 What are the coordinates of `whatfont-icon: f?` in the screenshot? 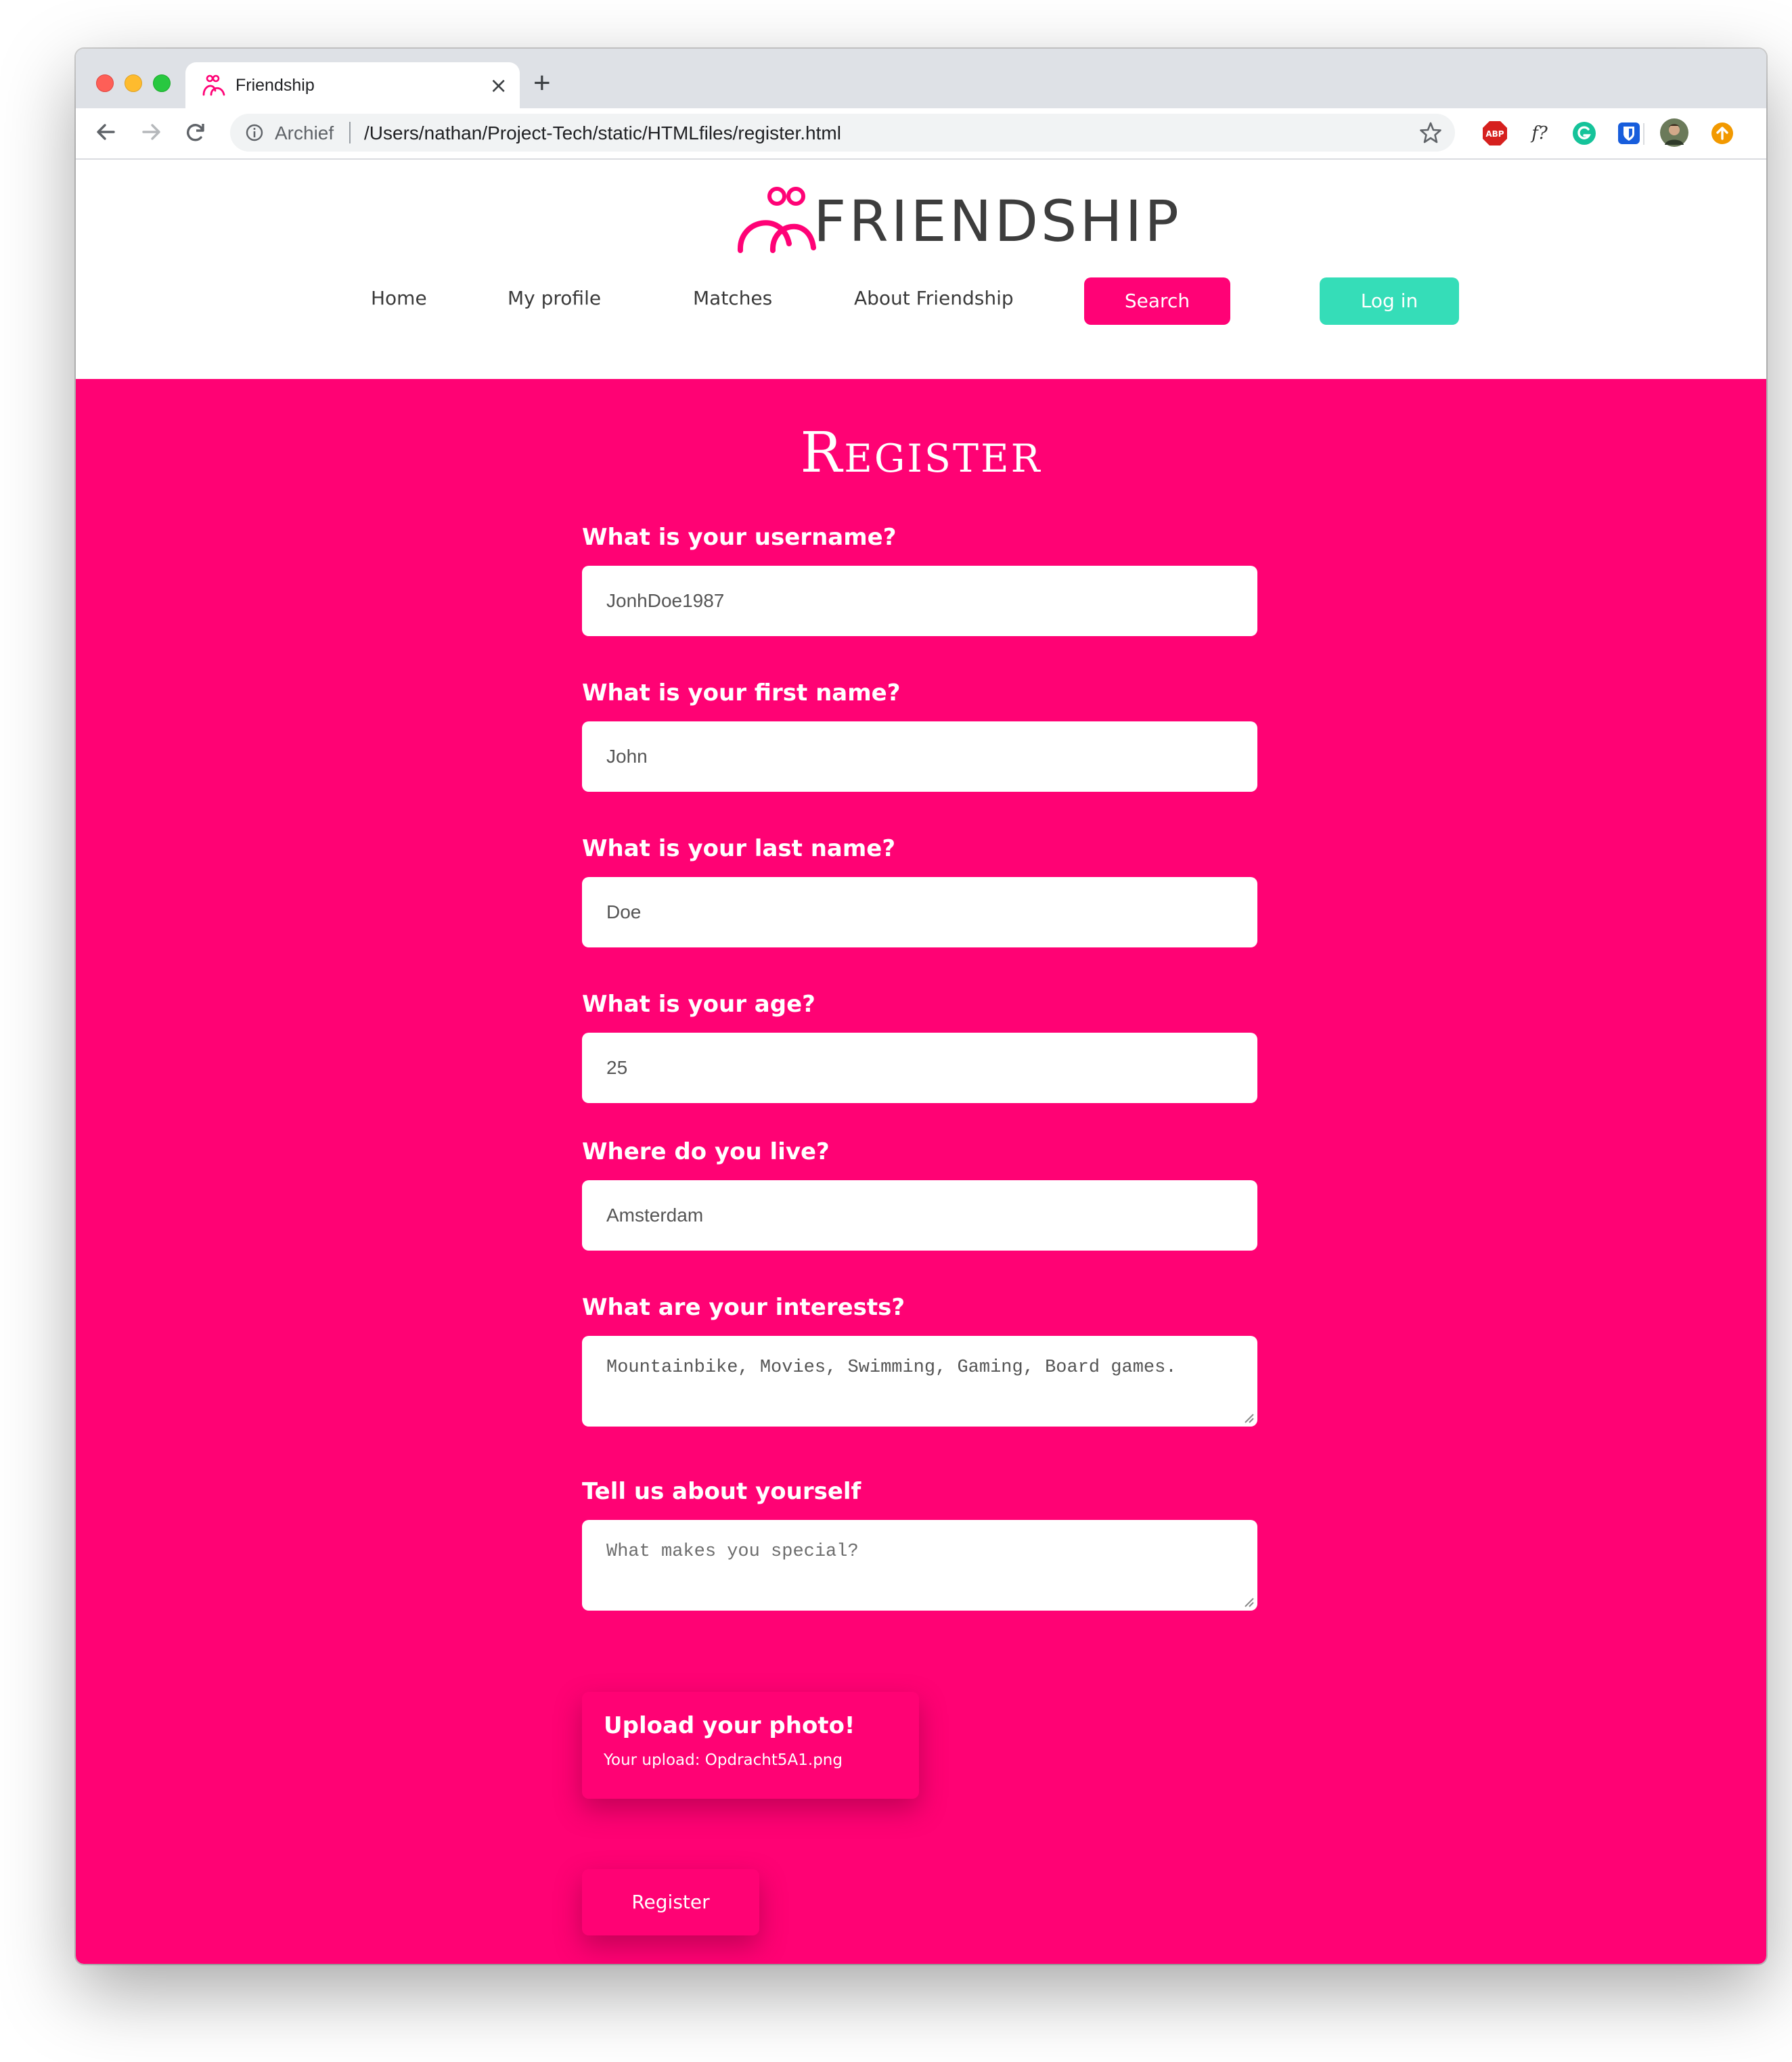 It's located at (1539, 133).